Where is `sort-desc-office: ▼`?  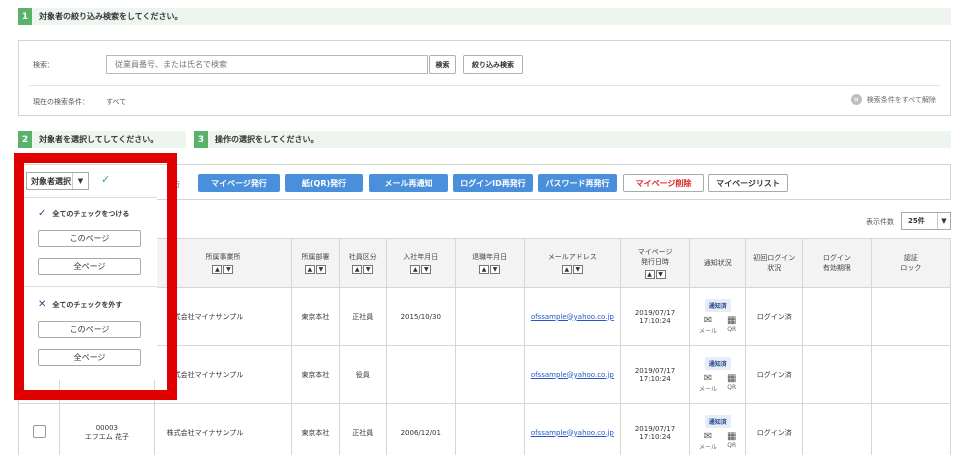
sort-desc-office: ▼ is located at coordinates (228, 269).